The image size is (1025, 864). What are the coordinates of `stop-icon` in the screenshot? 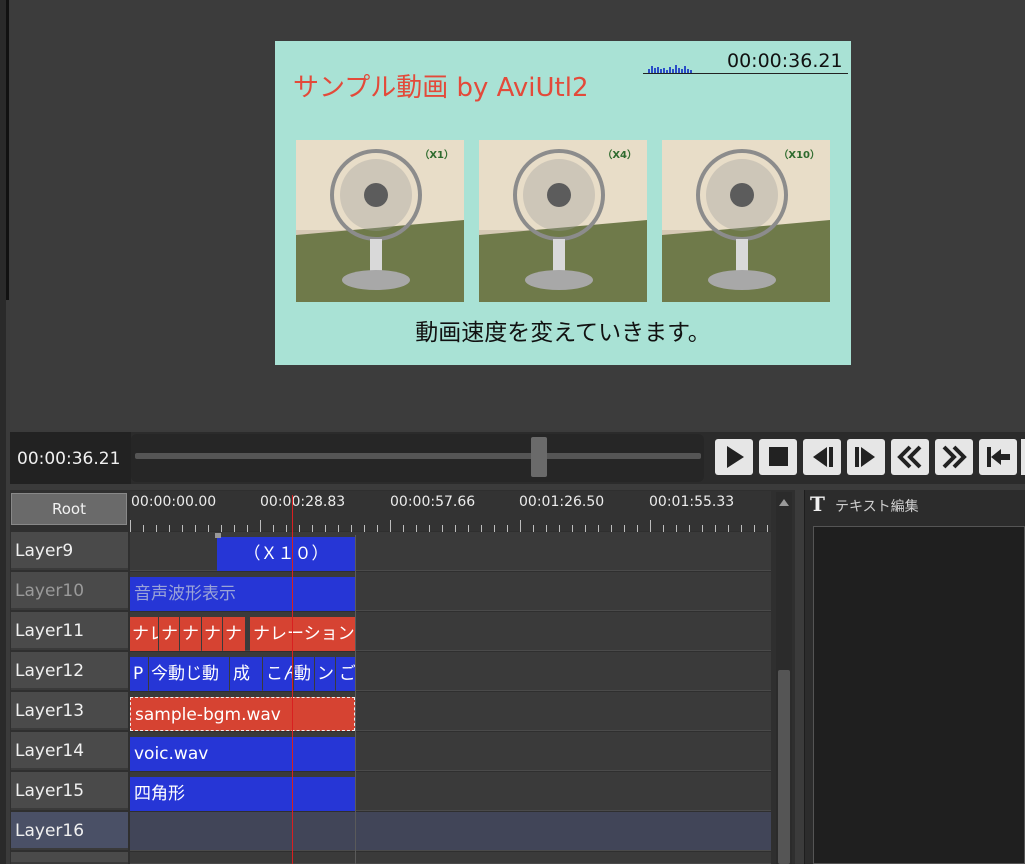 It's located at (778, 456).